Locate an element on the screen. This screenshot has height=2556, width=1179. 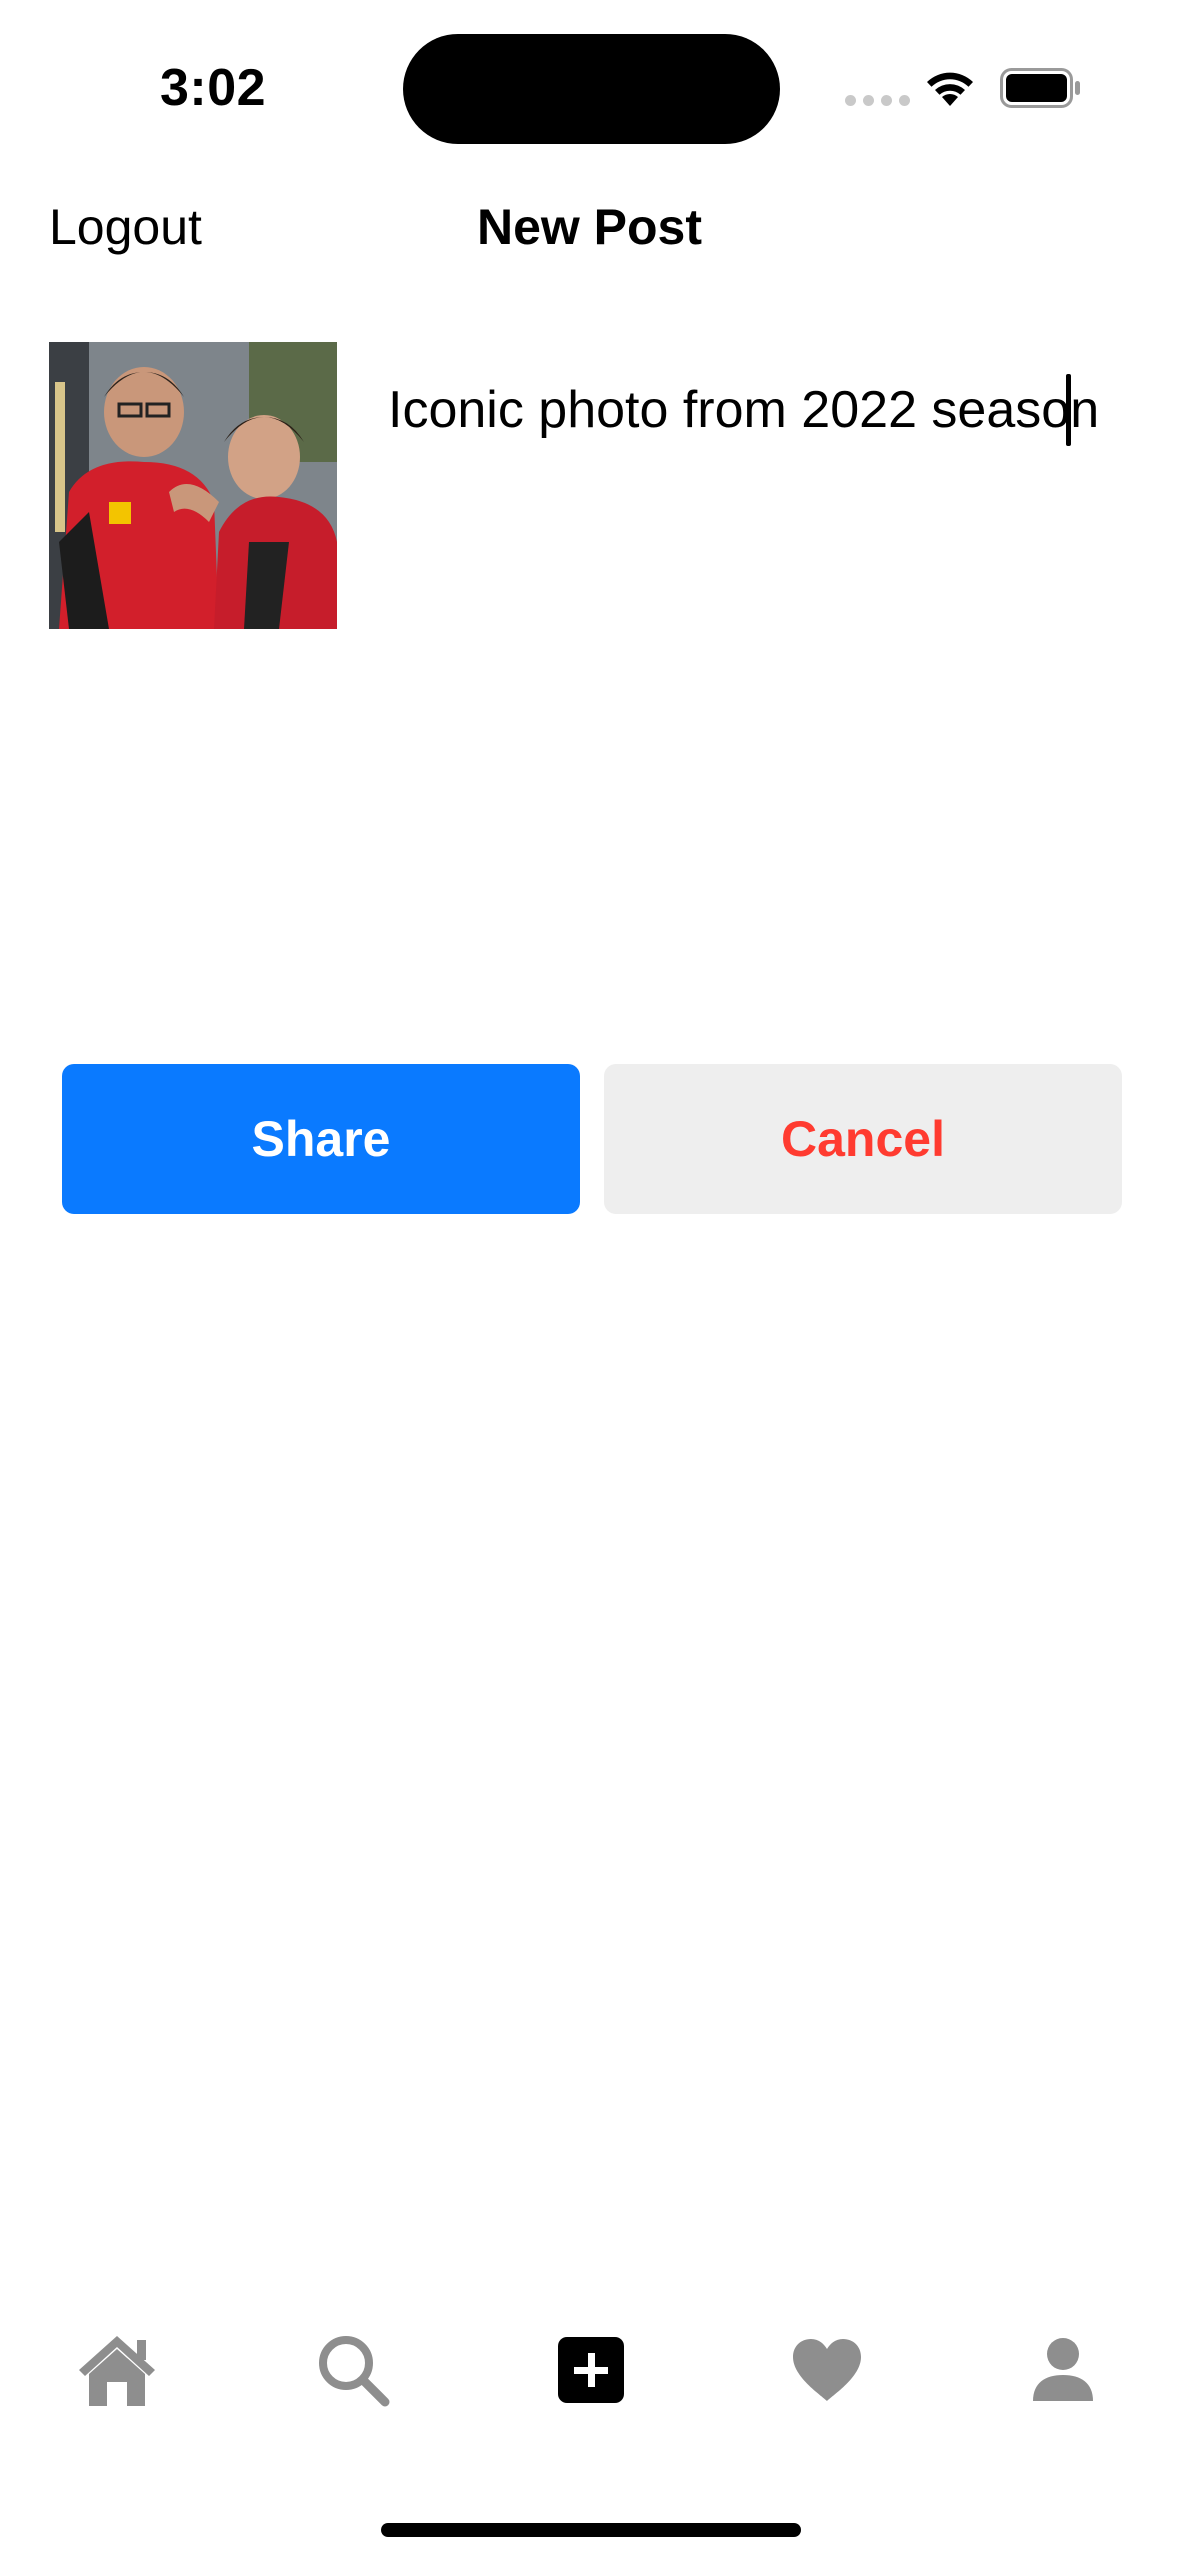
tab-create-post is located at coordinates (591, 2370).